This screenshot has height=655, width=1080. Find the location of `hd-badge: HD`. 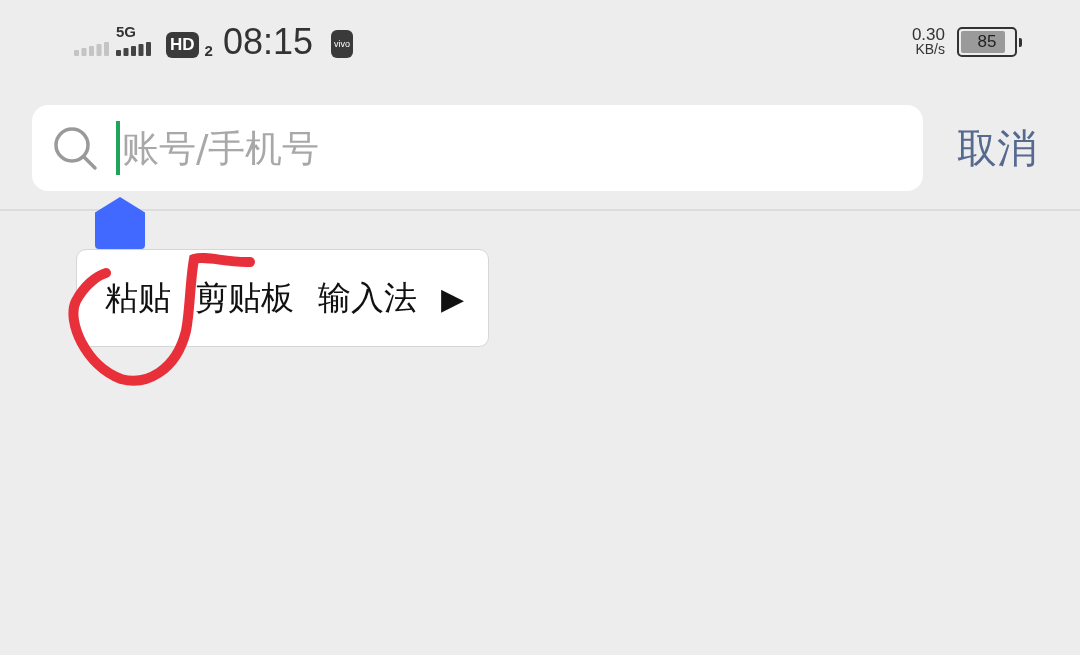

hd-badge: HD is located at coordinates (182, 45).